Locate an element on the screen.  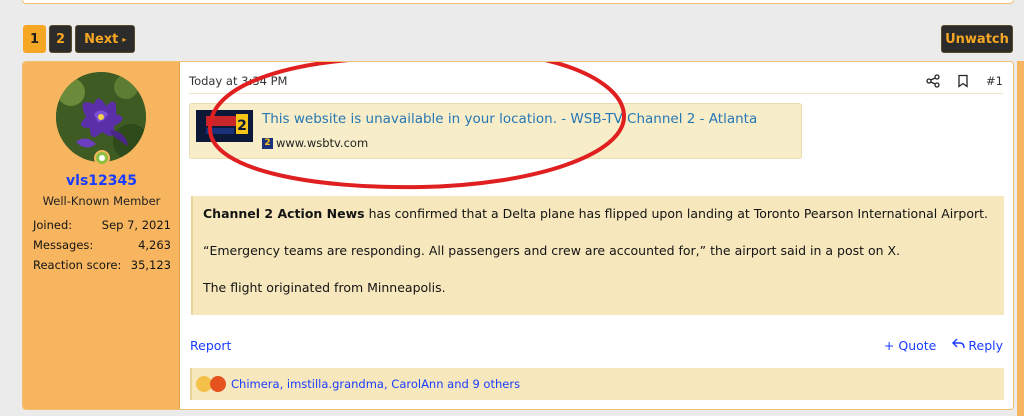
avatar is located at coordinates (101, 117).